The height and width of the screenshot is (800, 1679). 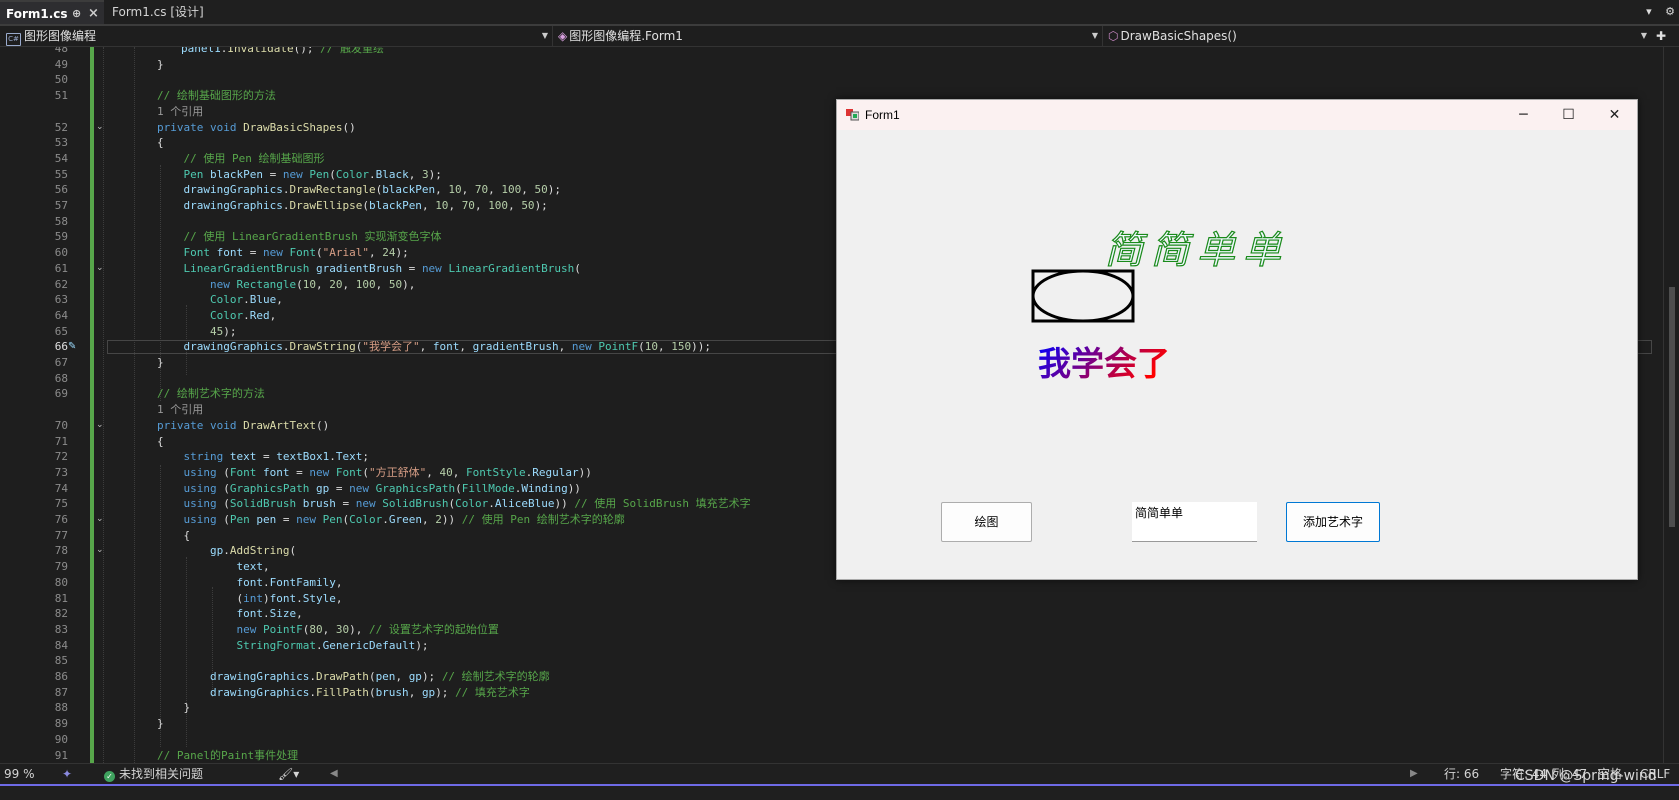 I want to click on code-line: 90, so click(x=831, y=740).